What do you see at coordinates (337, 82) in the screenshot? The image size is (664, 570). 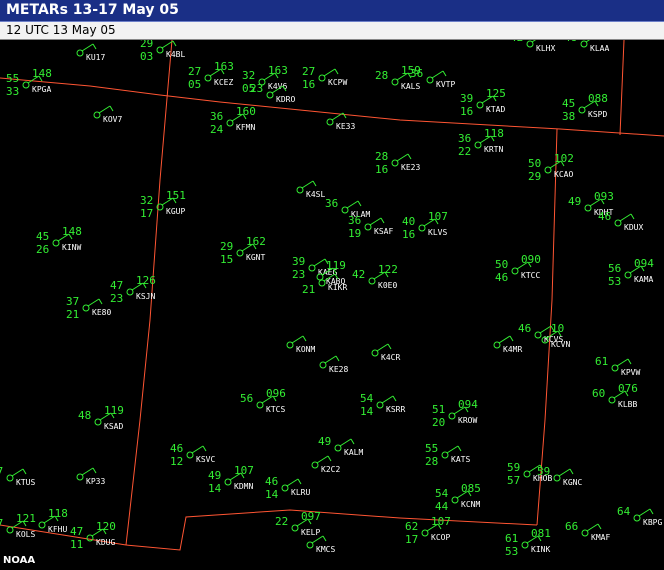 I see `station-id: KCPW` at bounding box center [337, 82].